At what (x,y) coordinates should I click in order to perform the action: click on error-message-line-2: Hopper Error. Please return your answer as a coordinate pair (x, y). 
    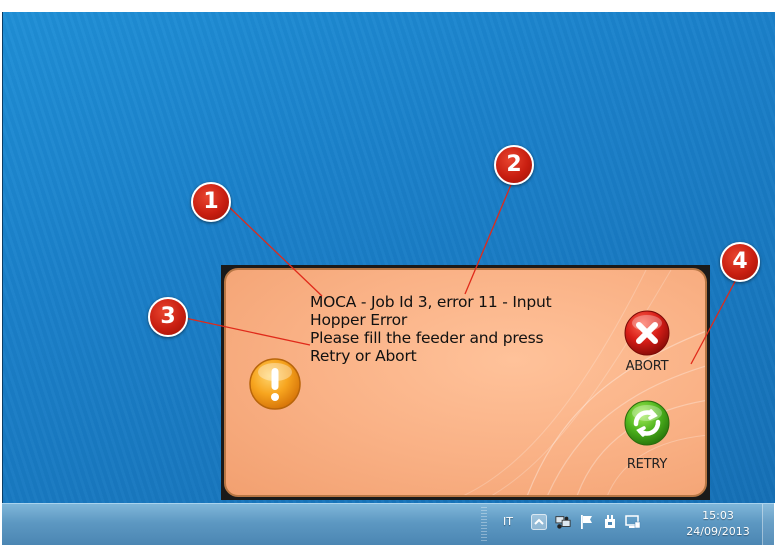
    Looking at the image, I should click on (359, 320).